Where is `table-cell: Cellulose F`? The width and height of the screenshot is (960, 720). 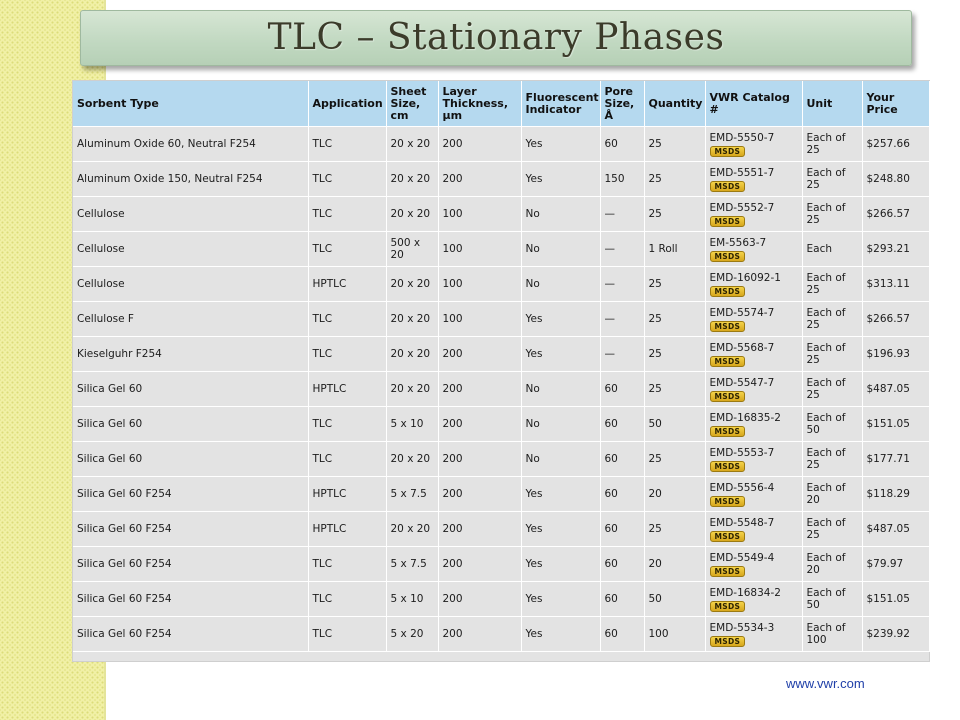
table-cell: Cellulose F is located at coordinates (191, 319).